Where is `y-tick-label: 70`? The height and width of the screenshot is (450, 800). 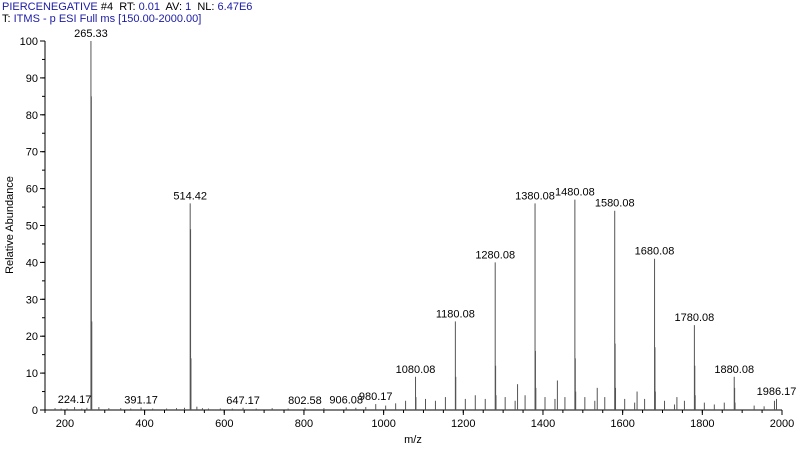
y-tick-label: 70 is located at coordinates (32, 153).